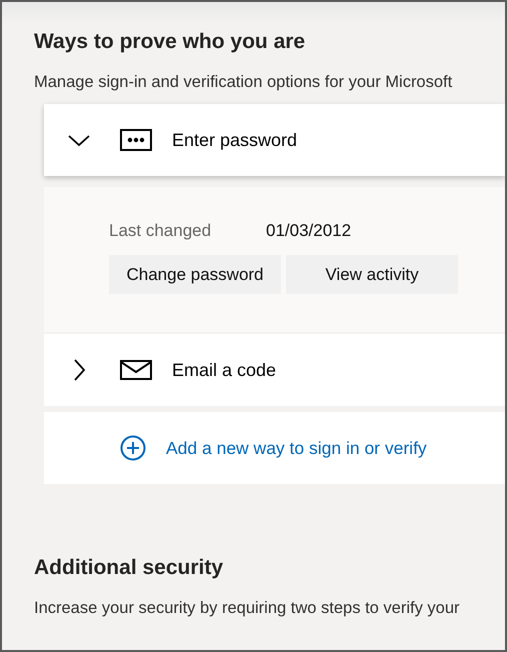 This screenshot has width=507, height=652. I want to click on add-method-link: Add a new way to sign in or verify, so click(274, 448).